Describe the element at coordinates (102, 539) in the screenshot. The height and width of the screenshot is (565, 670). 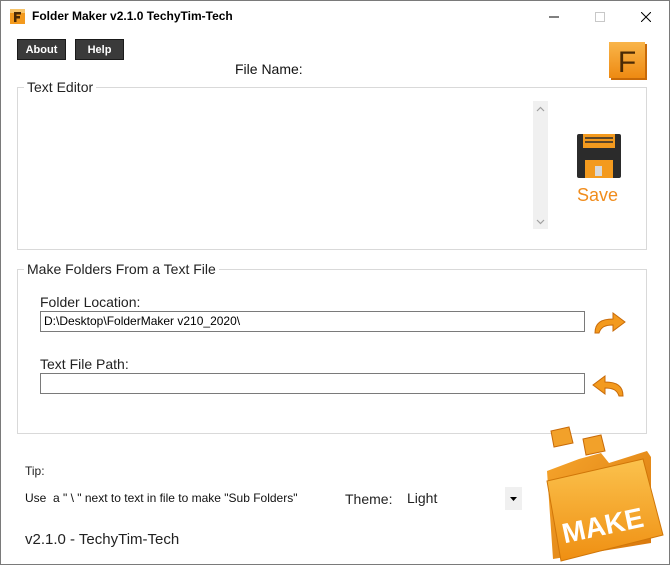
I see `version-label: v2.1.0 - TechyTim-Tech` at that location.